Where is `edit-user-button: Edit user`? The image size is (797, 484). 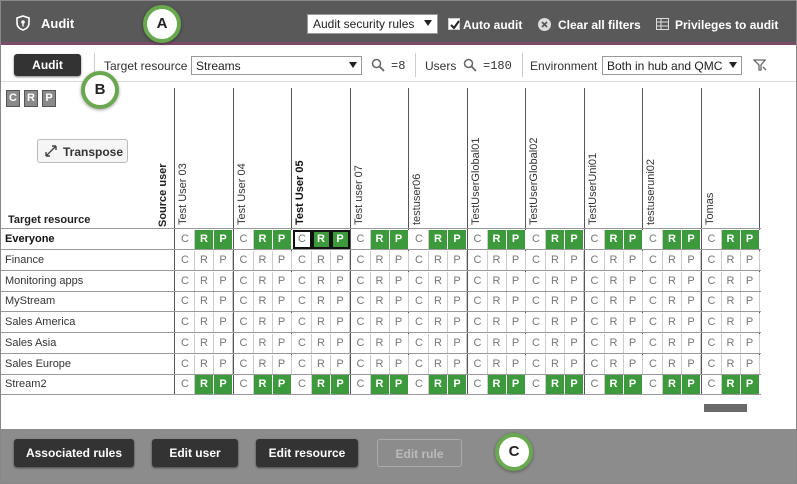 edit-user-button: Edit user is located at coordinates (195, 453).